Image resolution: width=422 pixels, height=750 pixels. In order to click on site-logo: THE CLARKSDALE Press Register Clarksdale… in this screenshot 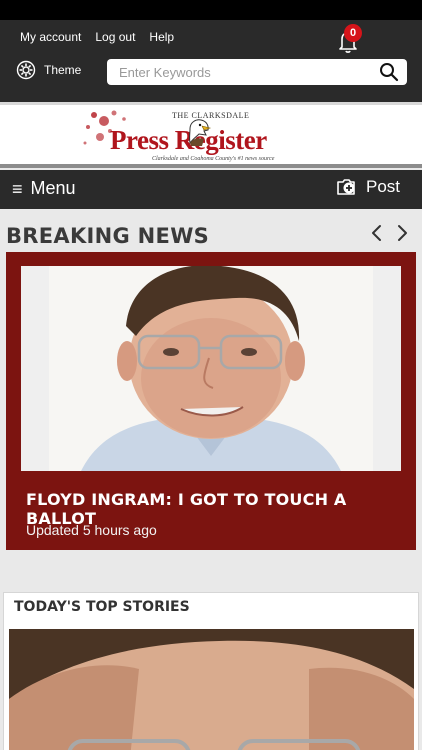, I will do `click(202, 136)`.